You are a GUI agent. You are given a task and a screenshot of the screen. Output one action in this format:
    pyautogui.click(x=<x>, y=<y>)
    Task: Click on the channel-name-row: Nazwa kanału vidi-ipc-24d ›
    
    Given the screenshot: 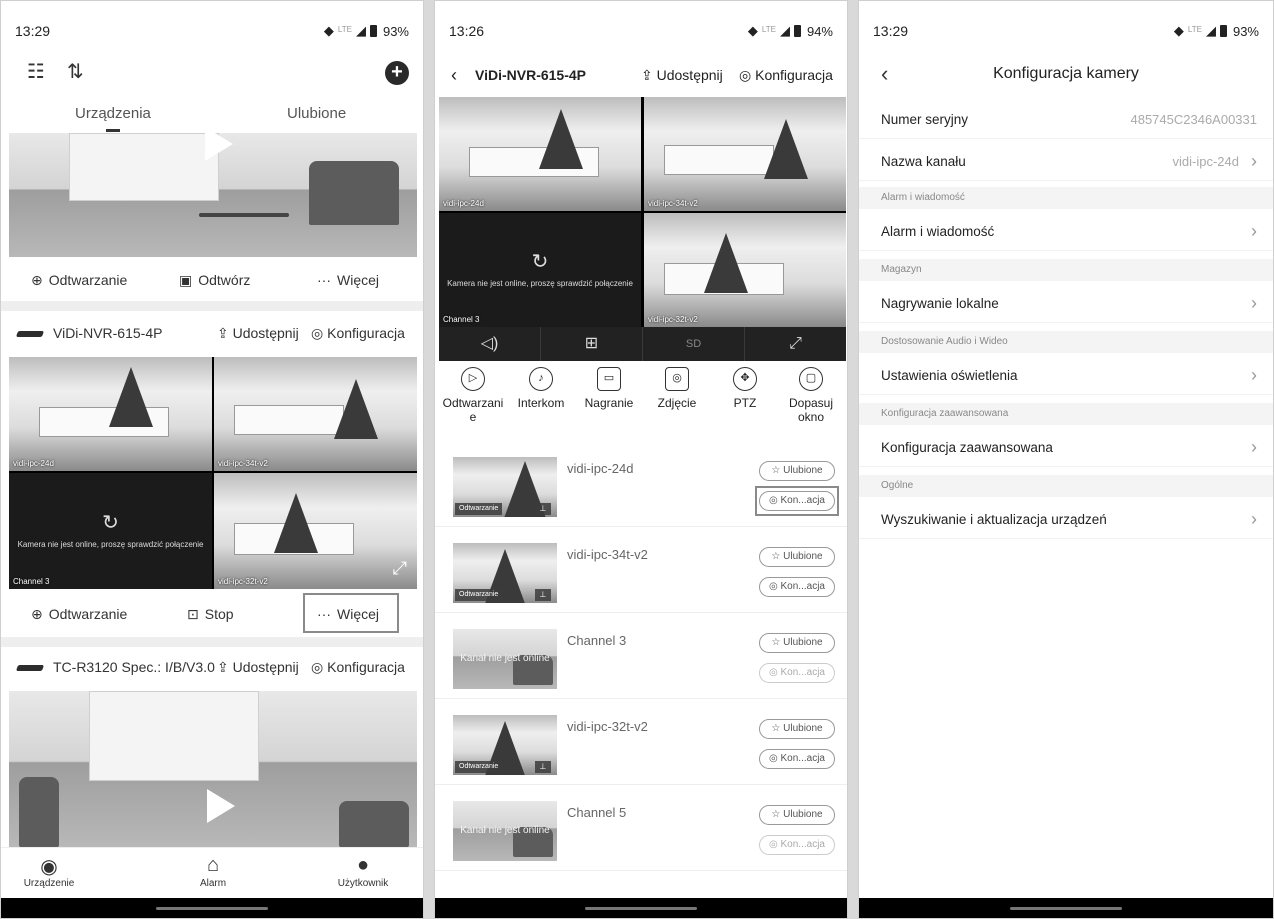 What is the action you would take?
    pyautogui.click(x=1066, y=162)
    